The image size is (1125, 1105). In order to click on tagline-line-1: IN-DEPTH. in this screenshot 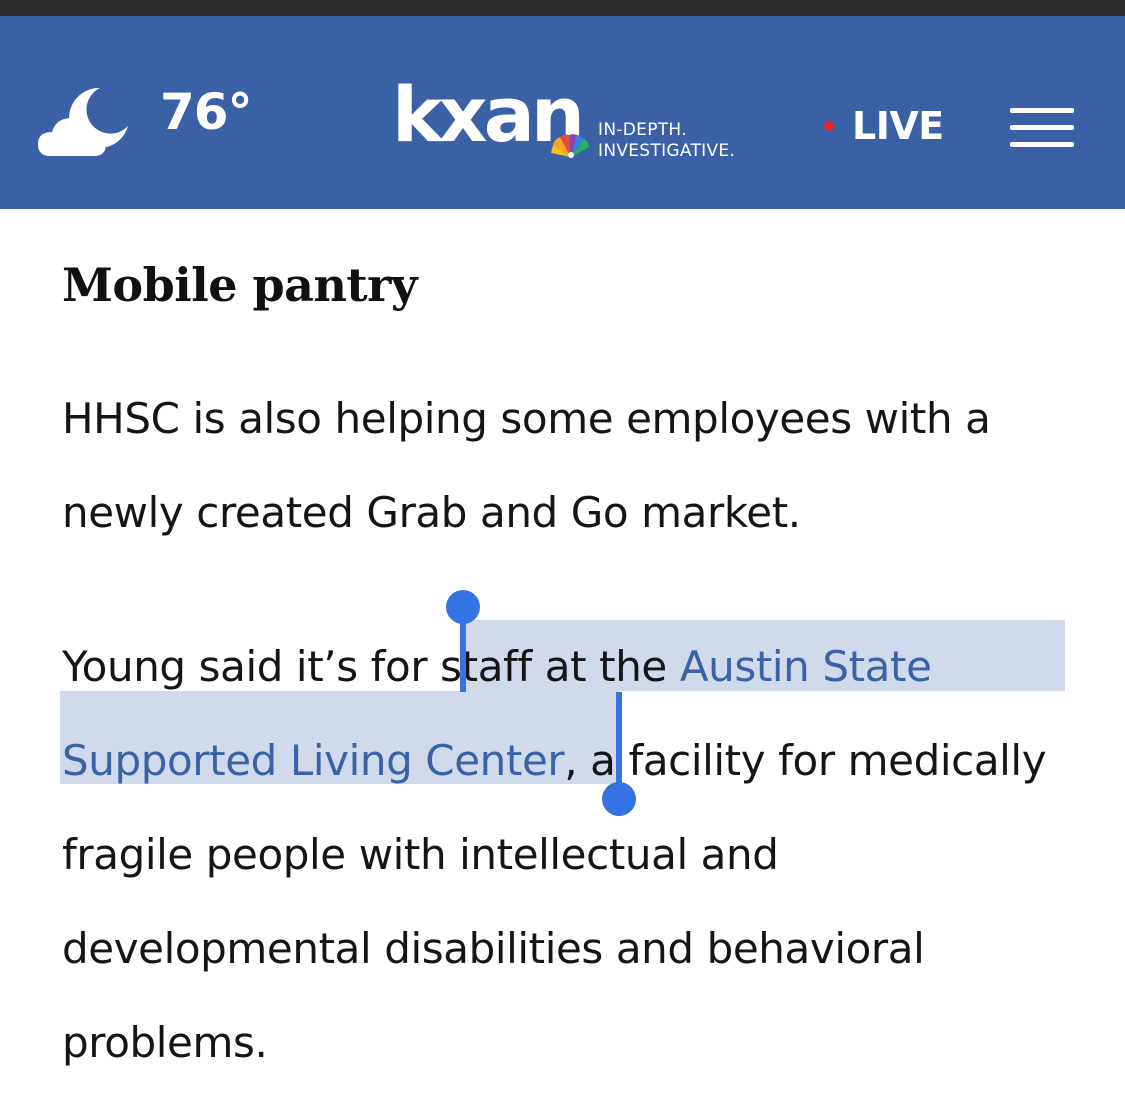, I will do `click(642, 130)`.